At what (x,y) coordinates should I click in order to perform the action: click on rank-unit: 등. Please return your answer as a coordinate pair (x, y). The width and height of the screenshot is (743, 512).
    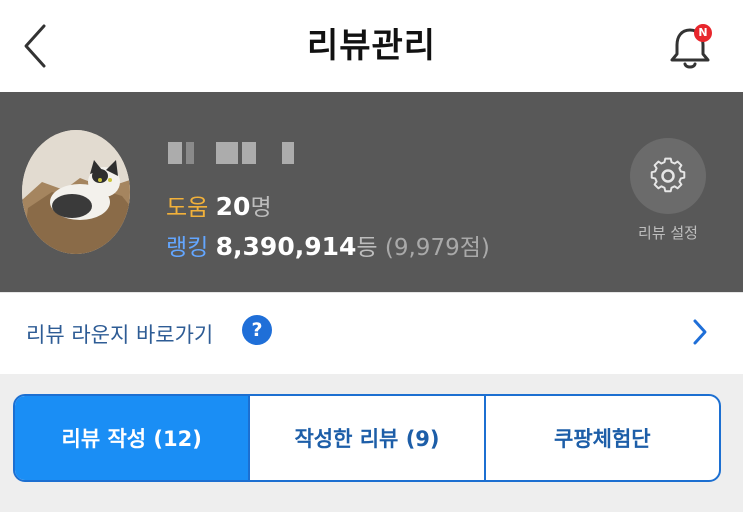
    Looking at the image, I should click on (367, 248).